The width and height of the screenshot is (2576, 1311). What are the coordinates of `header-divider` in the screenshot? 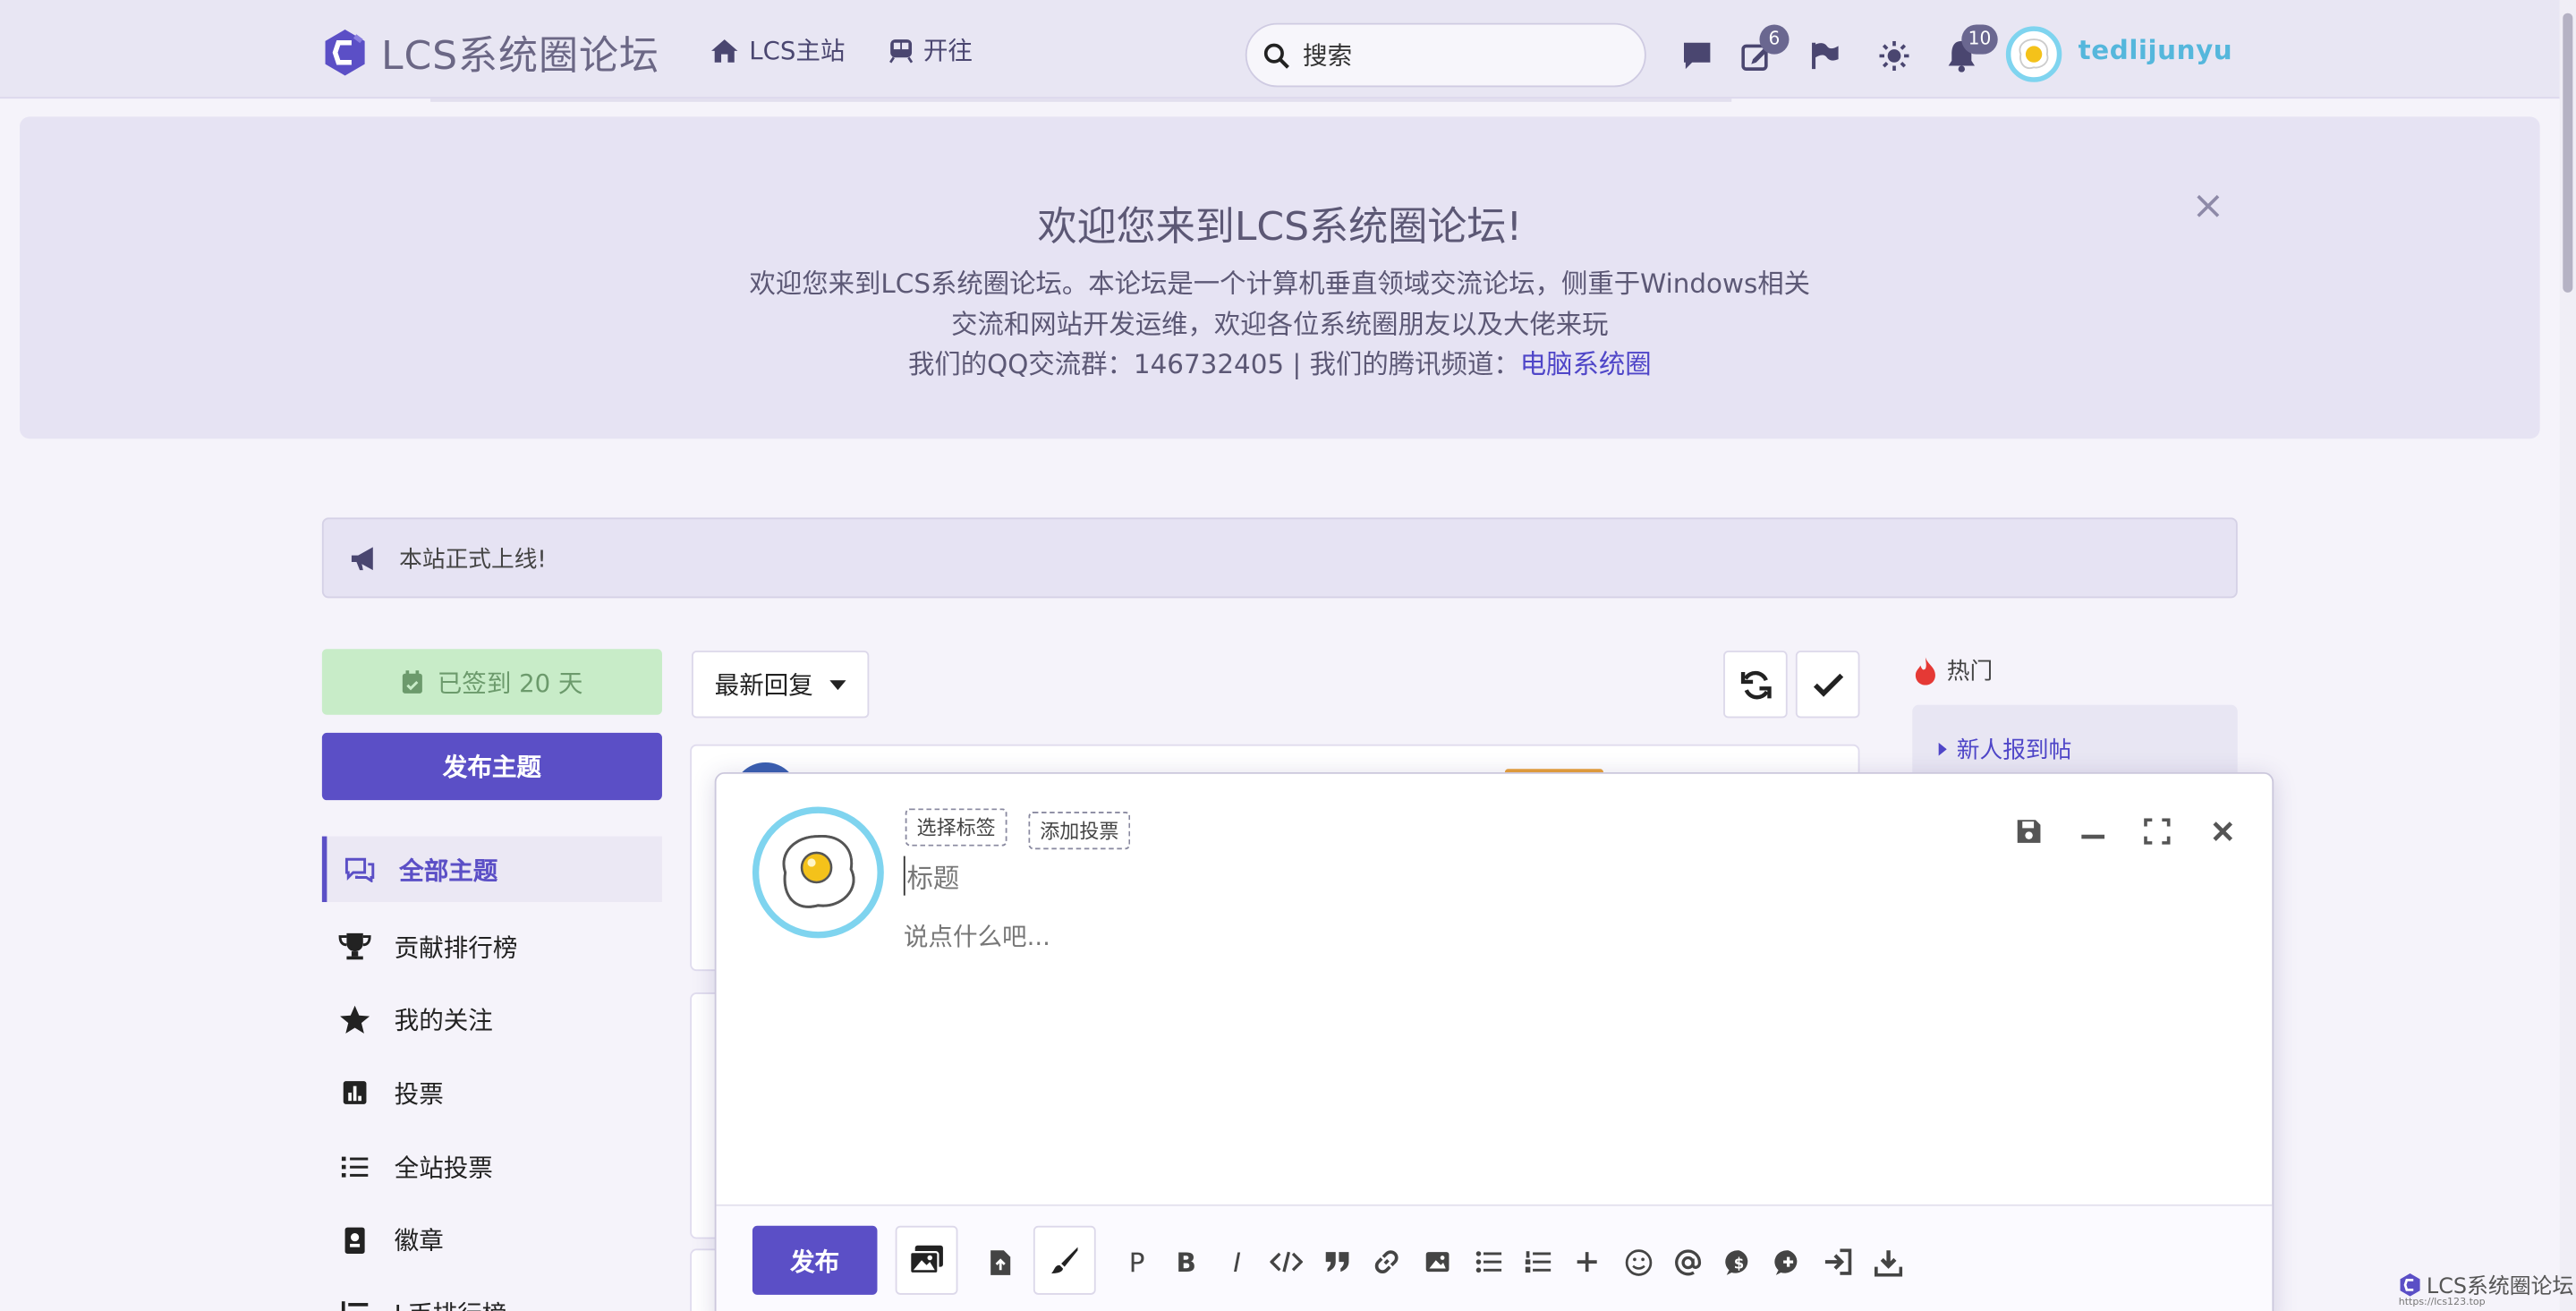 It's located at (1081, 100).